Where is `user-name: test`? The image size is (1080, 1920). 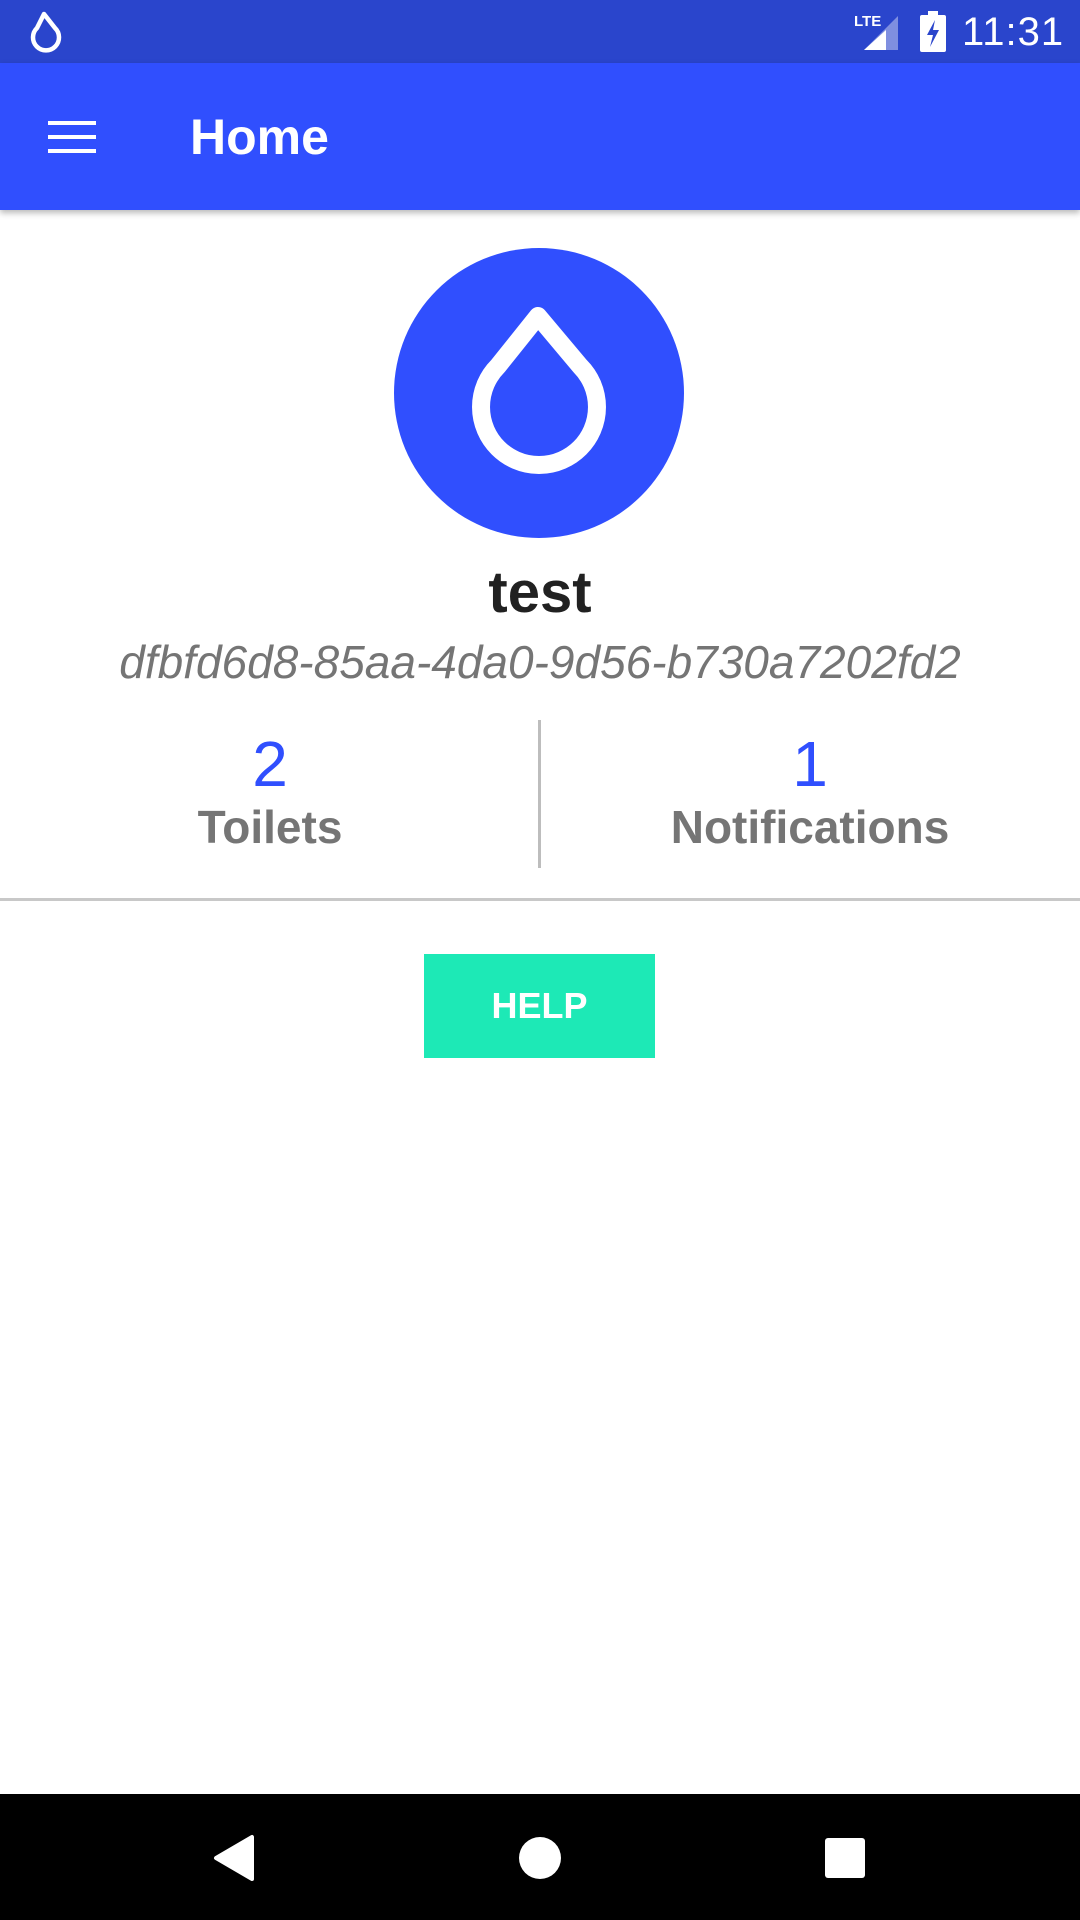 user-name: test is located at coordinates (540, 592).